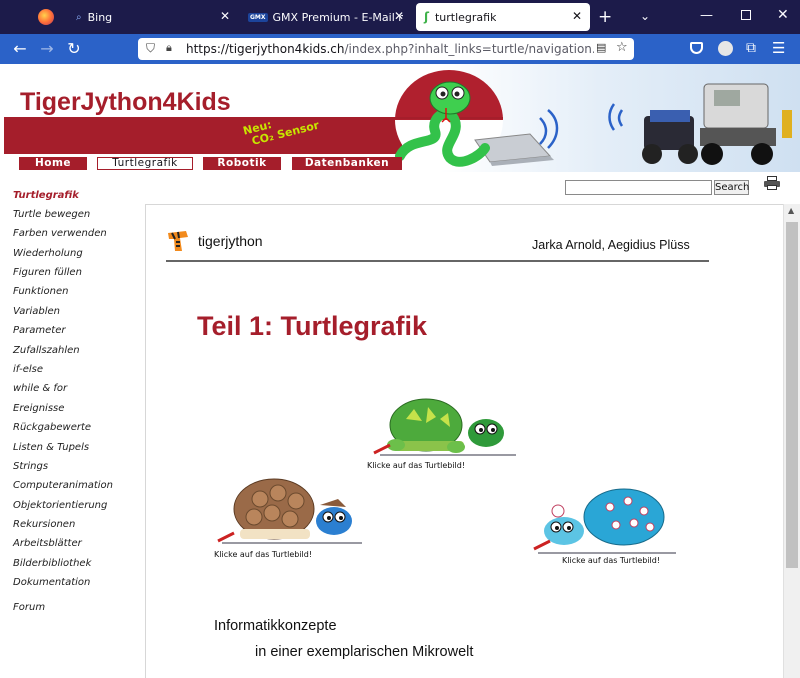 Image resolution: width=800 pixels, height=678 pixels. What do you see at coordinates (46, 17) in the screenshot?
I see `firefox-menu-icon` at bounding box center [46, 17].